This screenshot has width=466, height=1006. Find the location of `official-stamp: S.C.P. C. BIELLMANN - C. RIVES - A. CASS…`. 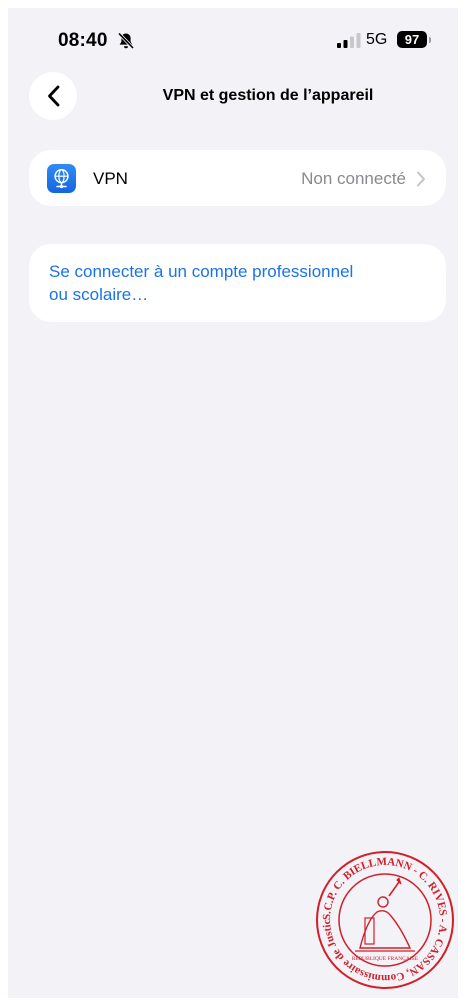

official-stamp: S.C.P. C. BIELLMANN - C. RIVES - A. CASS… is located at coordinates (384, 919).